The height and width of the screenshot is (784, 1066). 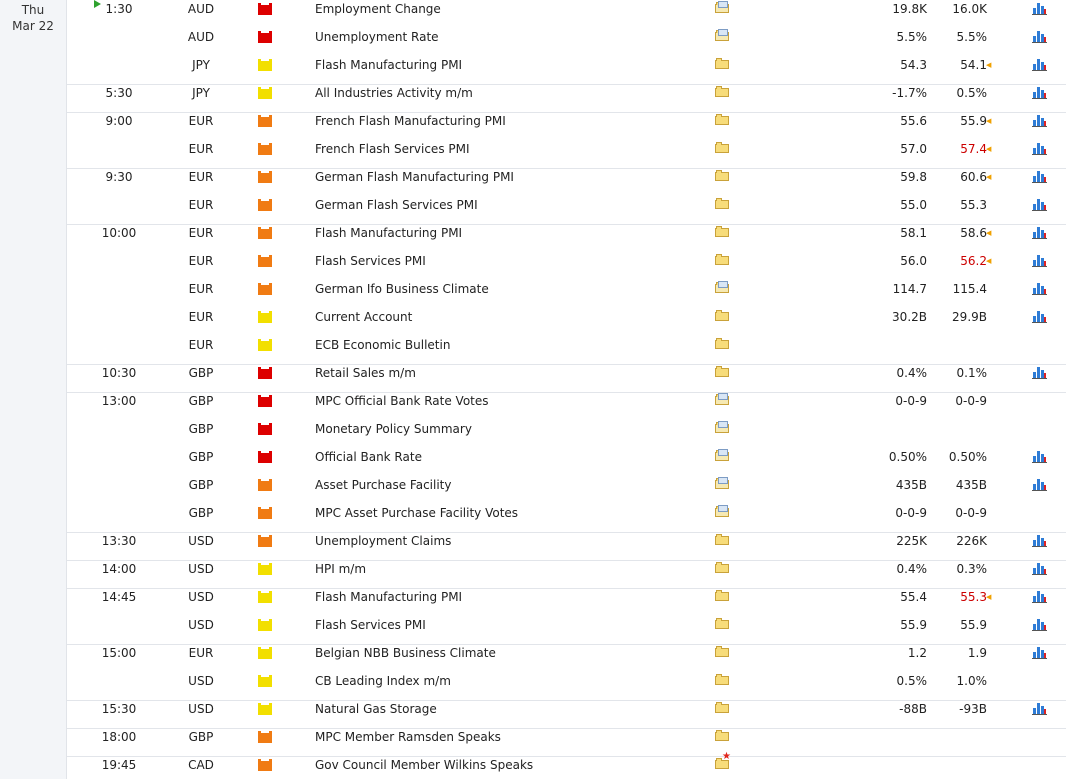 I want to click on event-title: MPC Asset Purchase Facility Votes, so click(x=416, y=513).